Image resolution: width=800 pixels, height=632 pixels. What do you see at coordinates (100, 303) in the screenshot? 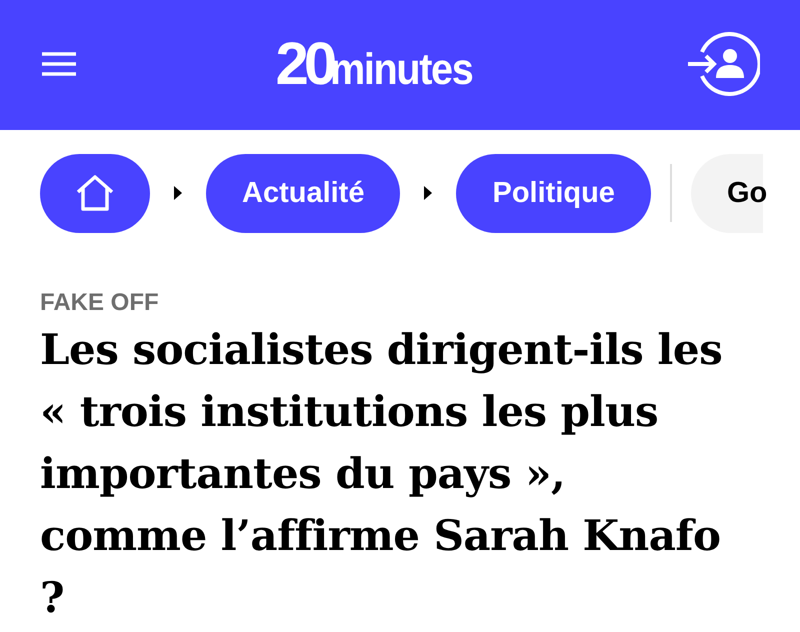
I see `article-kicker: FAKE OFF` at bounding box center [100, 303].